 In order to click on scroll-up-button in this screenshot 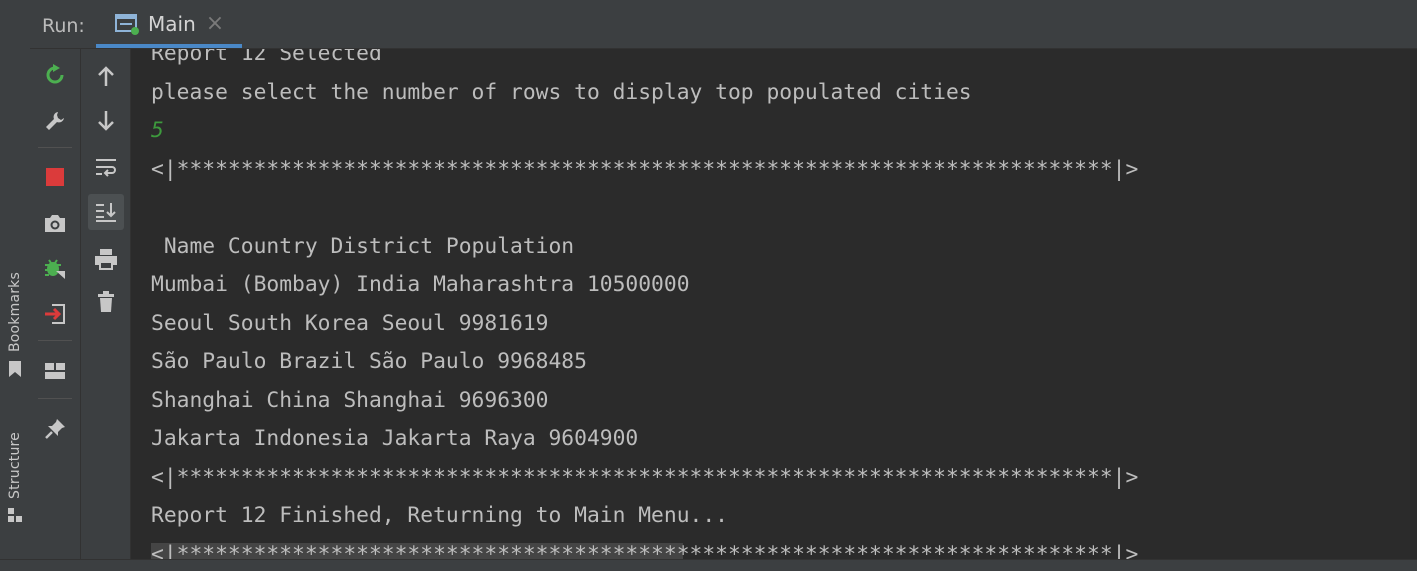, I will do `click(106, 76)`.